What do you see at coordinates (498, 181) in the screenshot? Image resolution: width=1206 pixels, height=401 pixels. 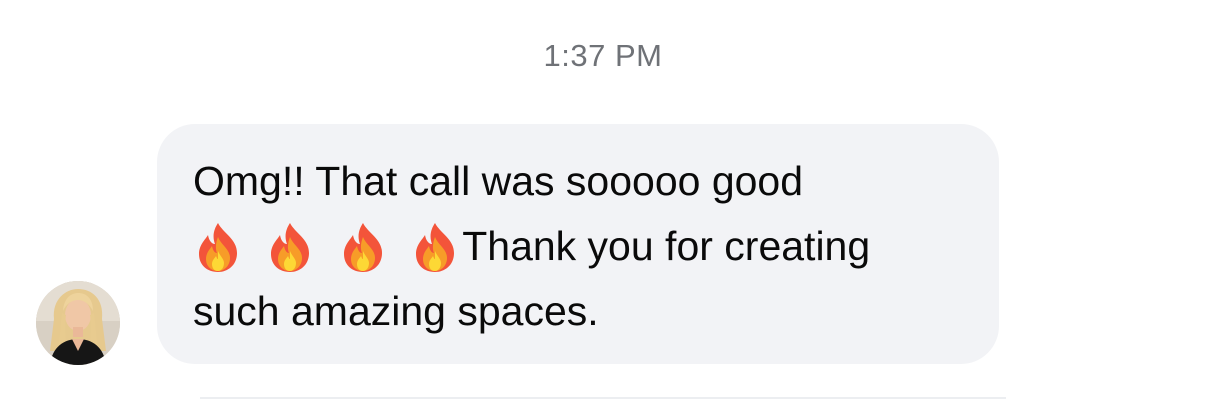 I see `message-line-1: Omg!! That call was sooooo good` at bounding box center [498, 181].